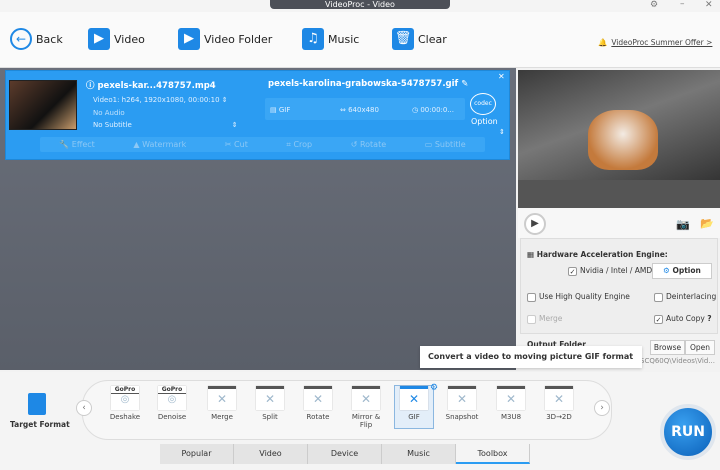 The image size is (720, 470). What do you see at coordinates (685, 297) in the screenshot?
I see `deinterlacing-checkbox: Deinterlacing` at bounding box center [685, 297].